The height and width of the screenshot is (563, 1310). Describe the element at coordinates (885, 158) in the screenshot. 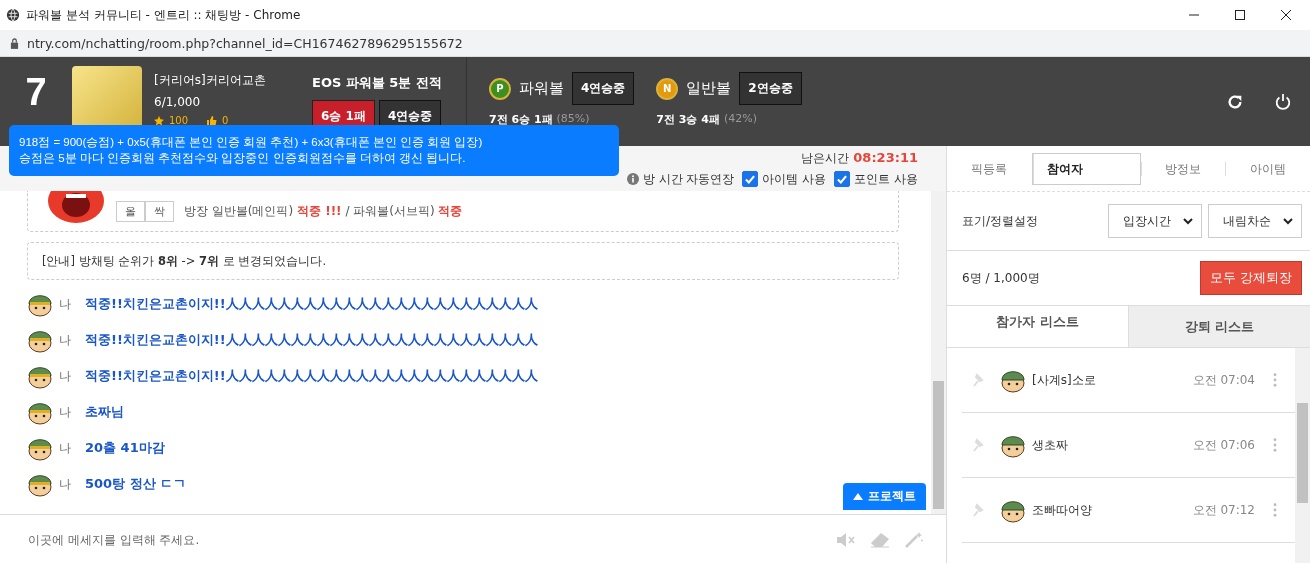

I see `remaining-time: 08:23:11` at that location.